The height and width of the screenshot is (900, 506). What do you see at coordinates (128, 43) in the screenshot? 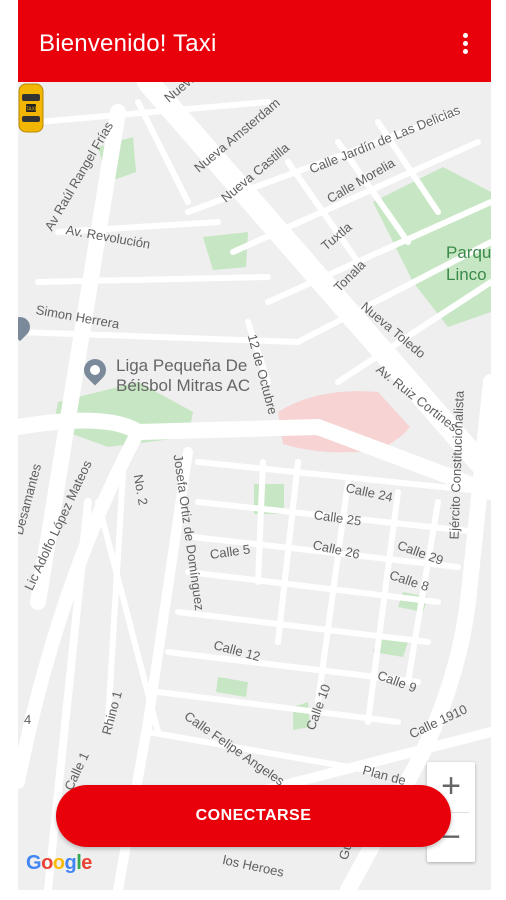
I see `page-title: Bienvenido! Taxi` at bounding box center [128, 43].